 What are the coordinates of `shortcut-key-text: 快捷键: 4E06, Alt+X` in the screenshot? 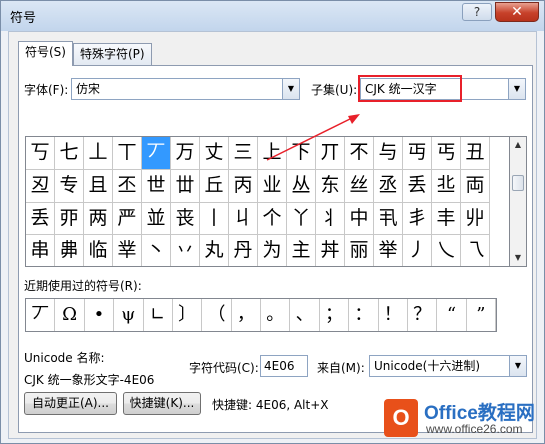 It's located at (270, 405).